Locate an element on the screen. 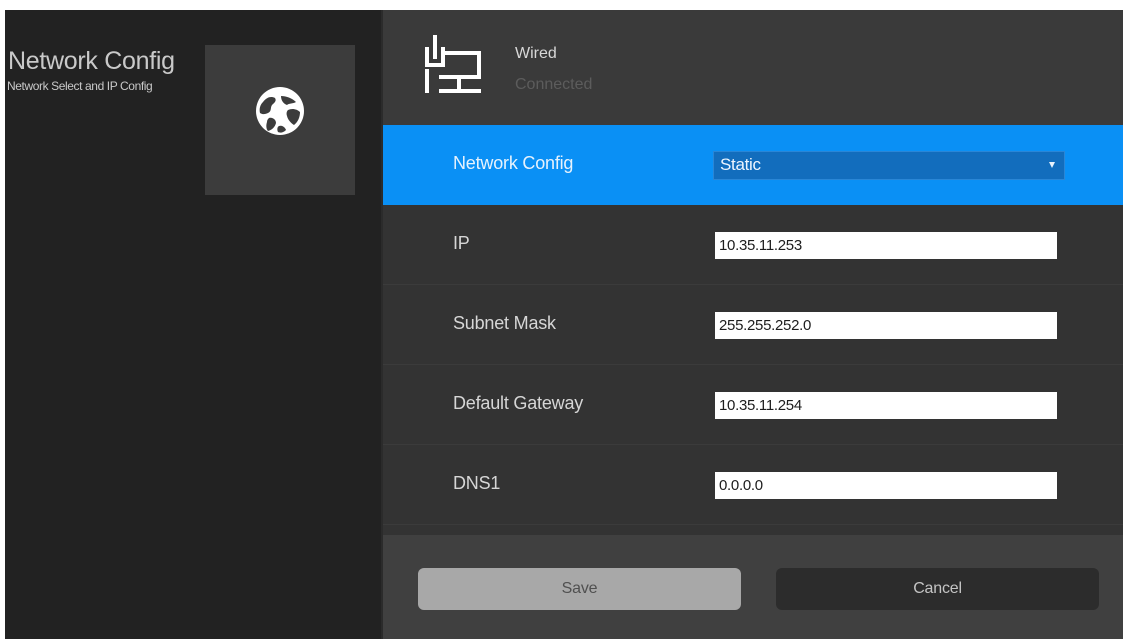 The height and width of the screenshot is (639, 1125). top-strip is located at coordinates (561, 5).